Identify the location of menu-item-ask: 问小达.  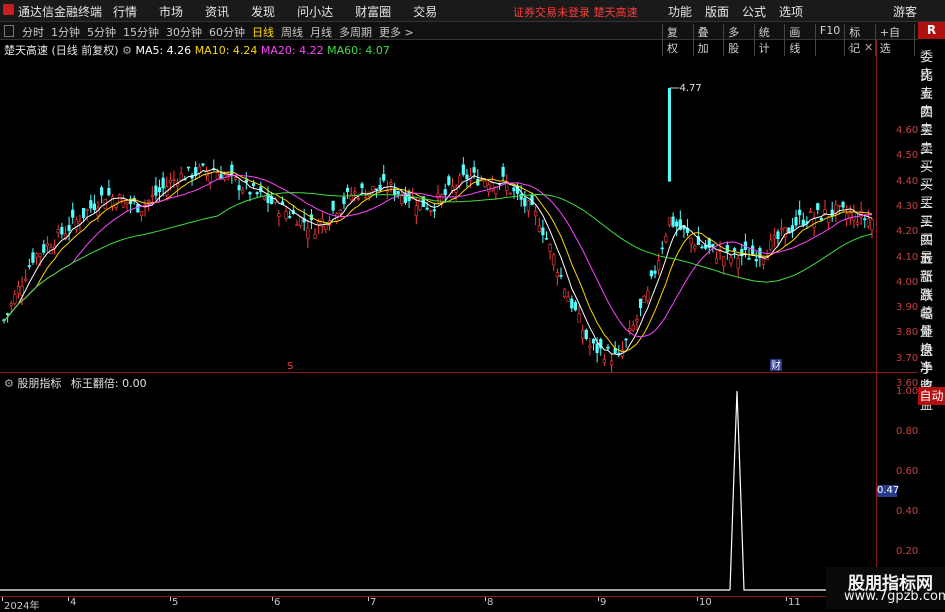
(315, 11).